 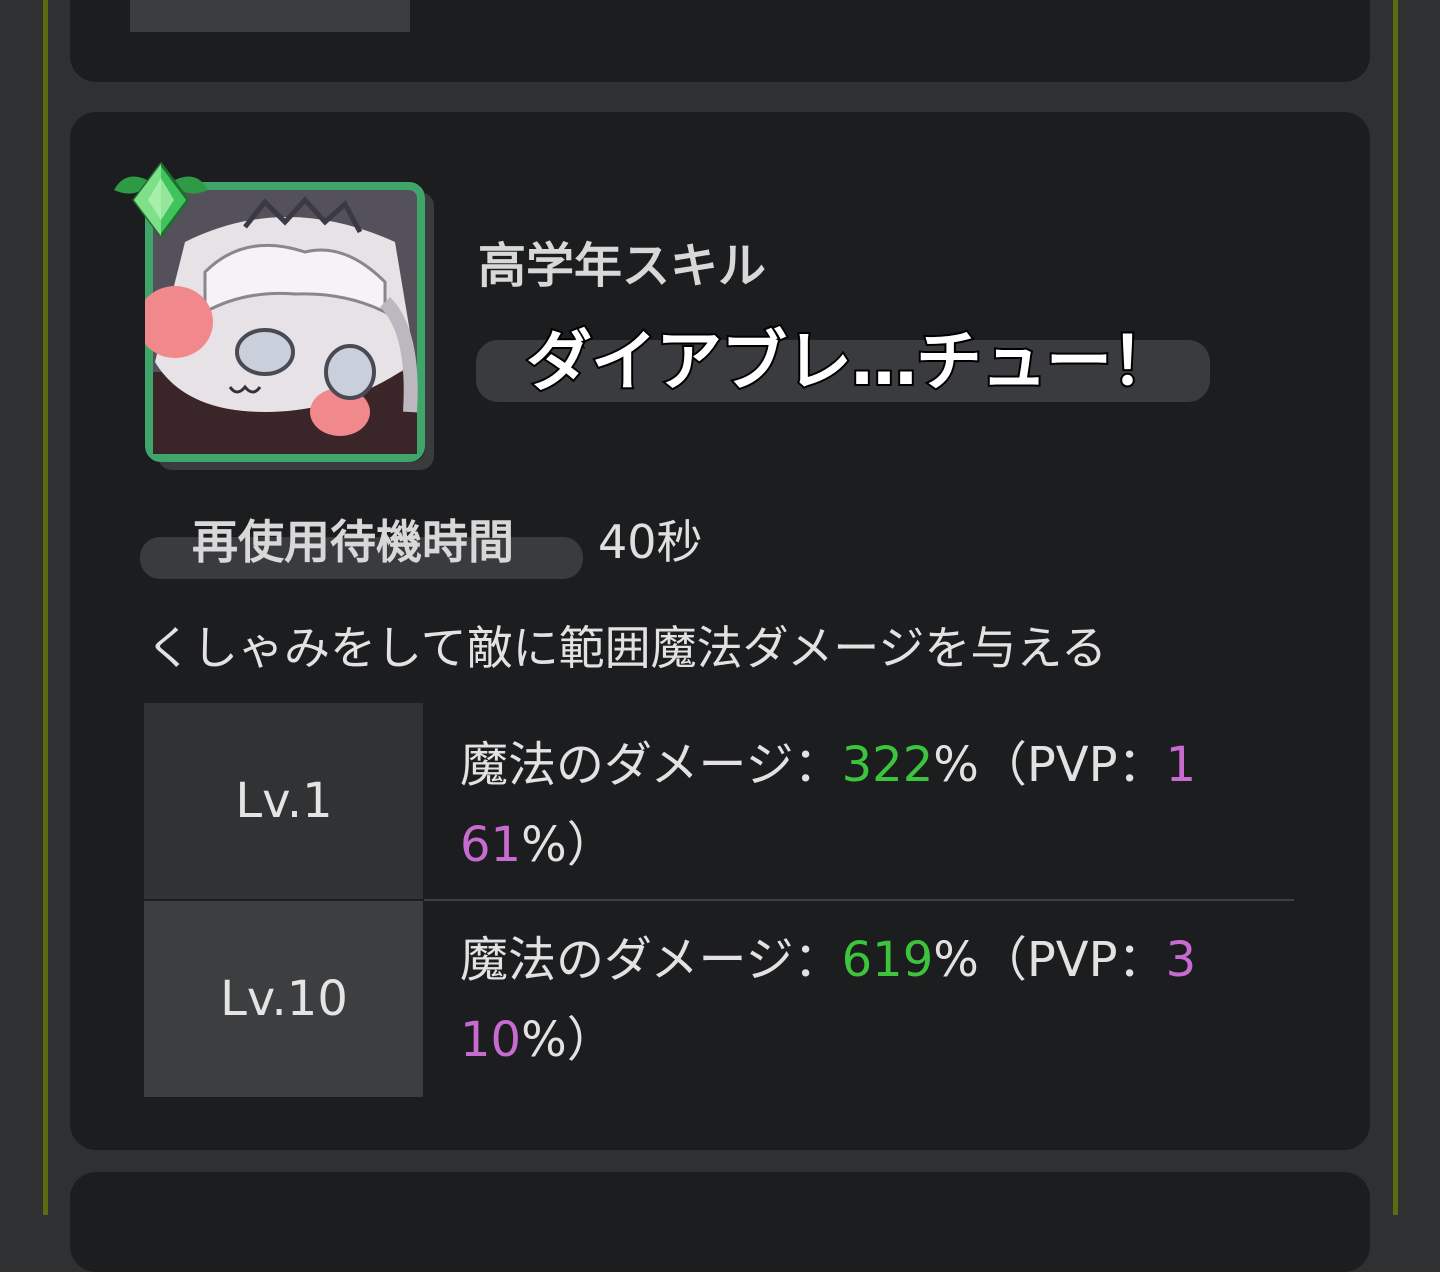 What do you see at coordinates (284, 999) in the screenshot?
I see `level-label-10: Lv.10` at bounding box center [284, 999].